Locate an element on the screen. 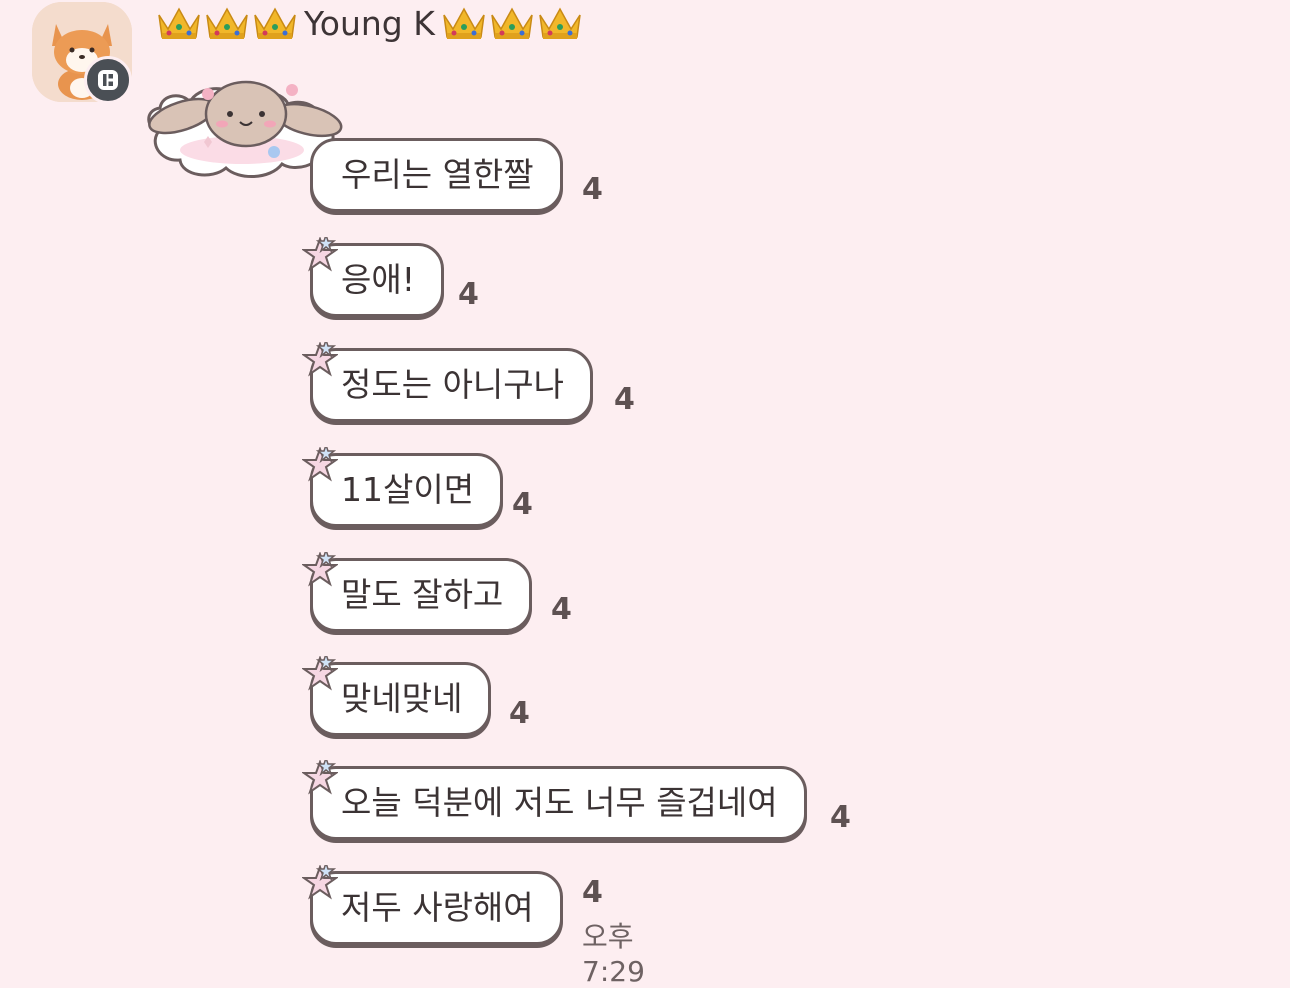 This screenshot has width=1290, height=988. sender-name: Young K is located at coordinates (369, 23).